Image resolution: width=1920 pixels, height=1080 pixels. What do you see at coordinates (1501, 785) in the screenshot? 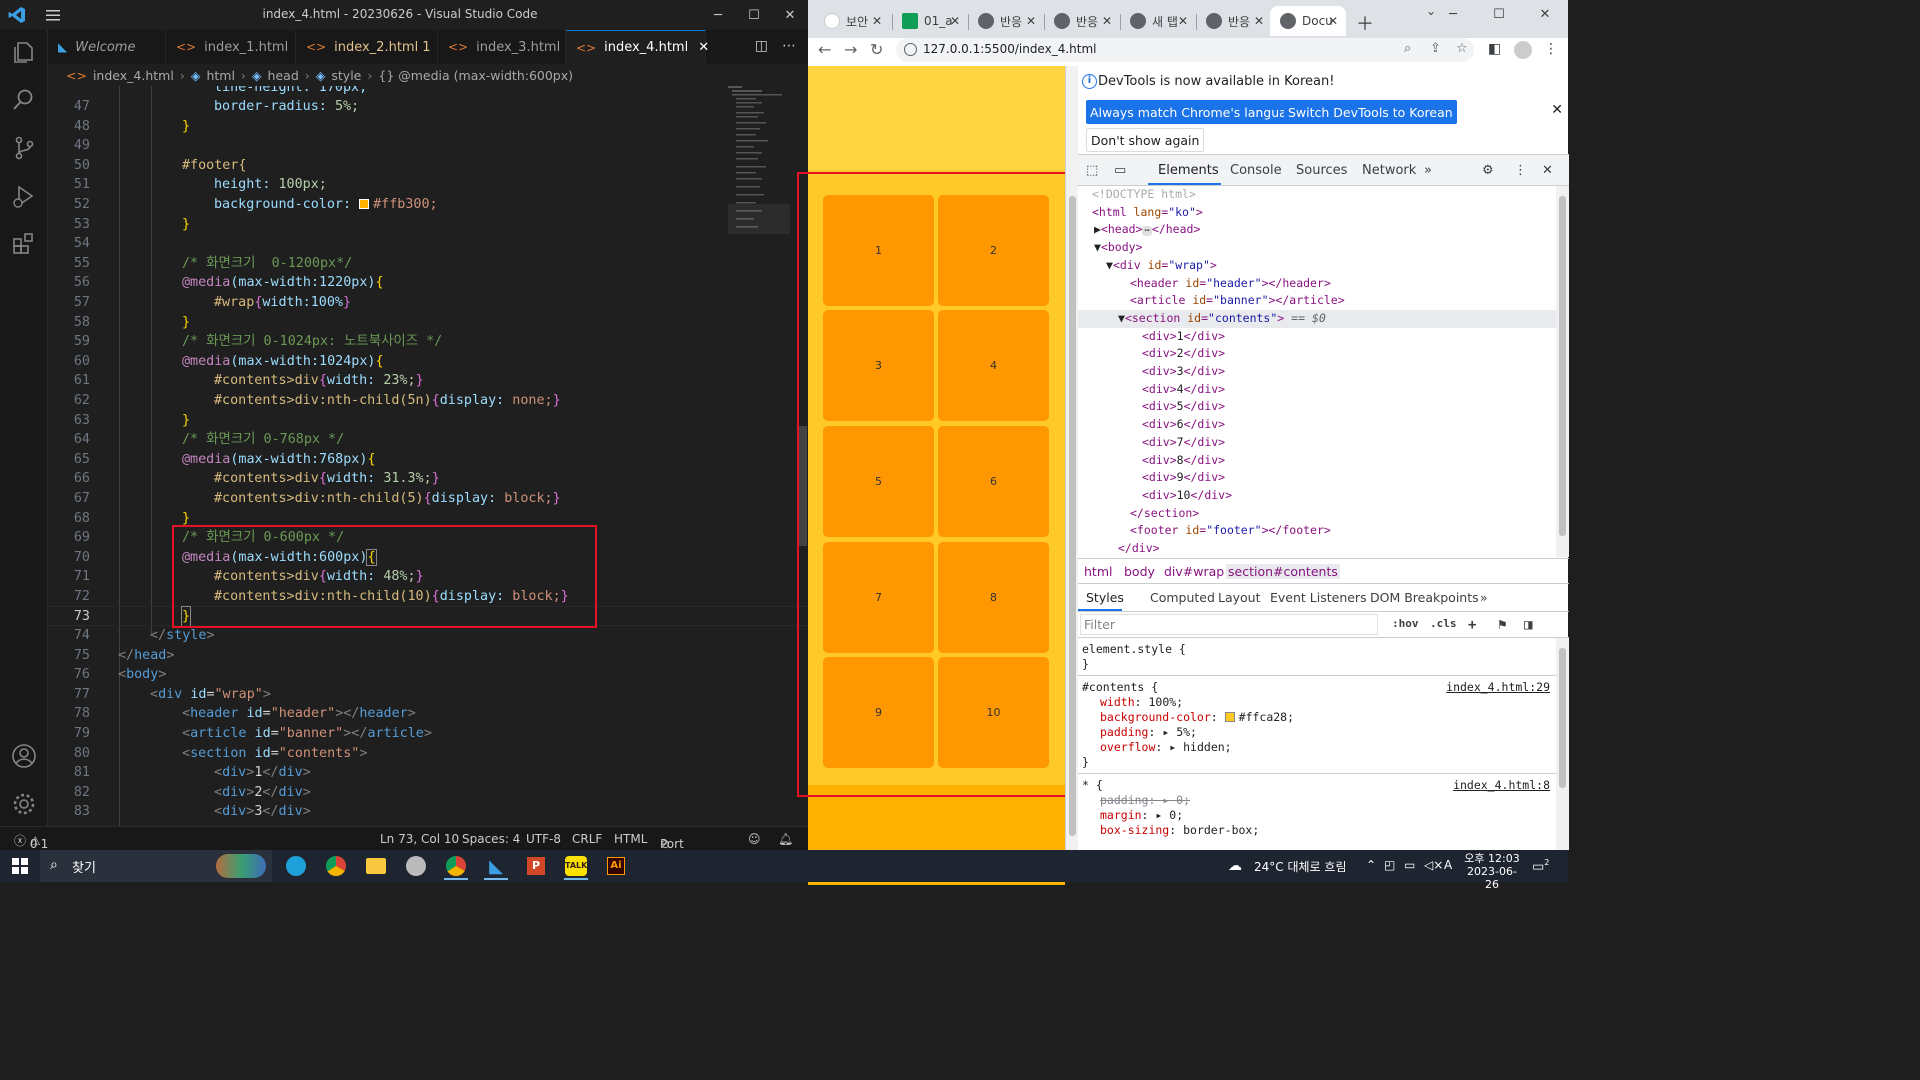
I see `source-link: index_4.html:8` at bounding box center [1501, 785].